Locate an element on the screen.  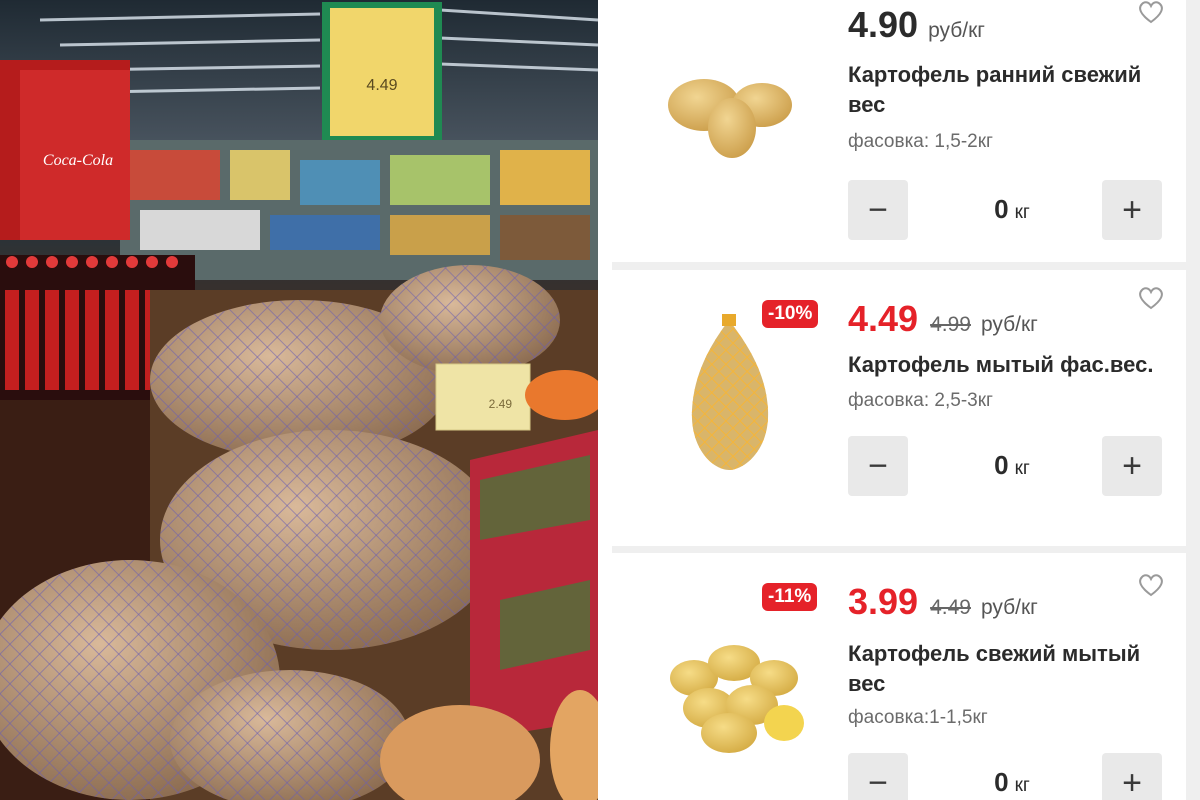
potato-image is located at coordinates (730, 118).